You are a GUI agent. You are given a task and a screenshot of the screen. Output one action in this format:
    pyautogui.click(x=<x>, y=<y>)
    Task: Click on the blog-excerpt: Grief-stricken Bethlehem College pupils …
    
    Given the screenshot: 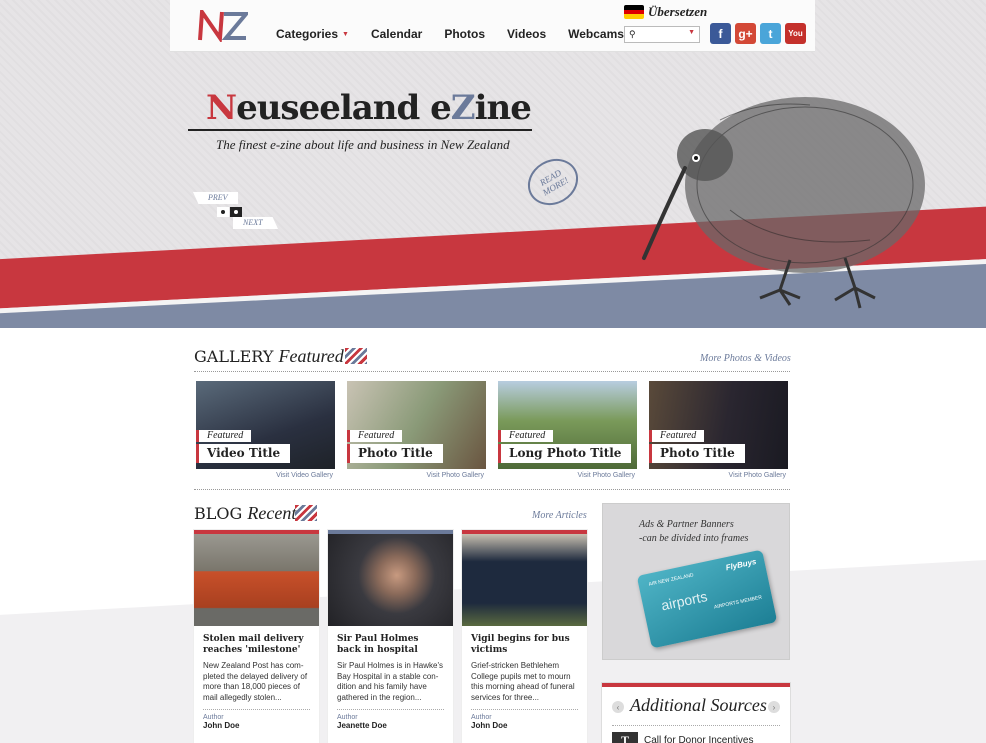 What is the action you would take?
    pyautogui.click(x=523, y=681)
    